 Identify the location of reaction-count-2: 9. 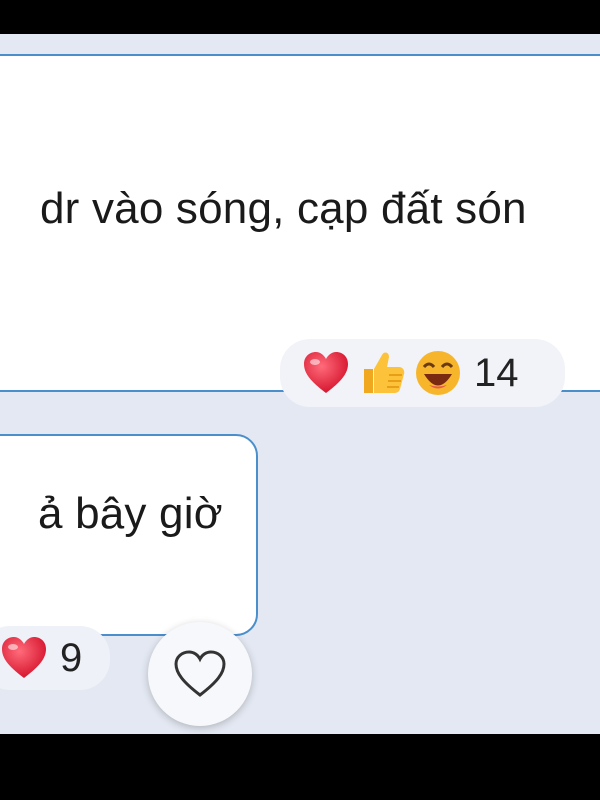
(71, 657).